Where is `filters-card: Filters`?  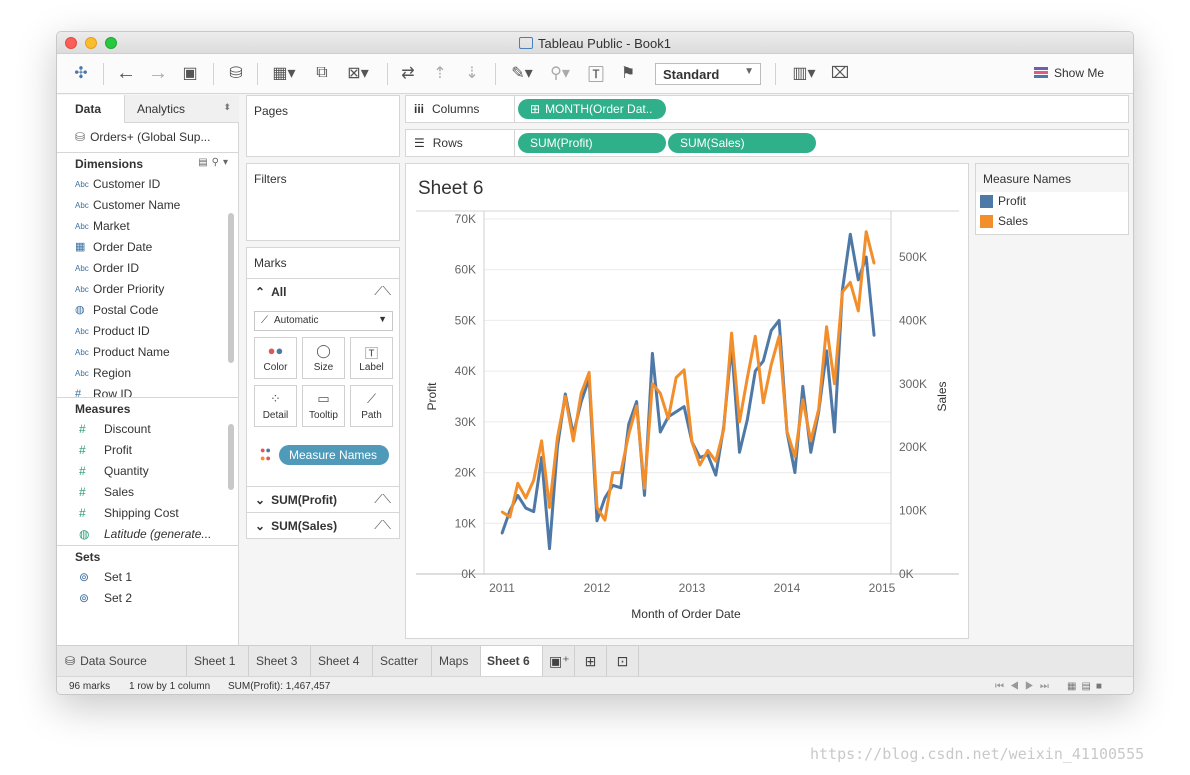 filters-card: Filters is located at coordinates (323, 202).